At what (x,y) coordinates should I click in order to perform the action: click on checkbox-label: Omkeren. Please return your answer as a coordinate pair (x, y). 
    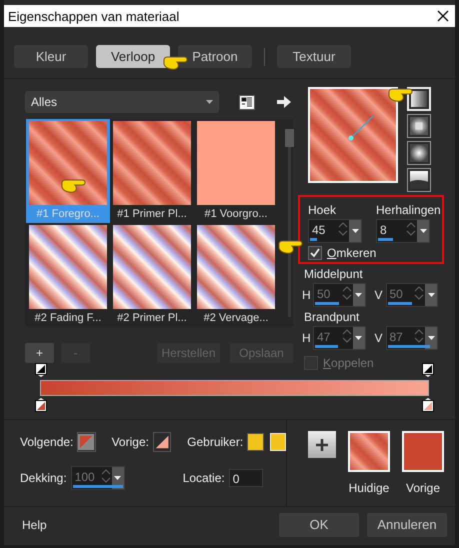
    Looking at the image, I should click on (351, 253).